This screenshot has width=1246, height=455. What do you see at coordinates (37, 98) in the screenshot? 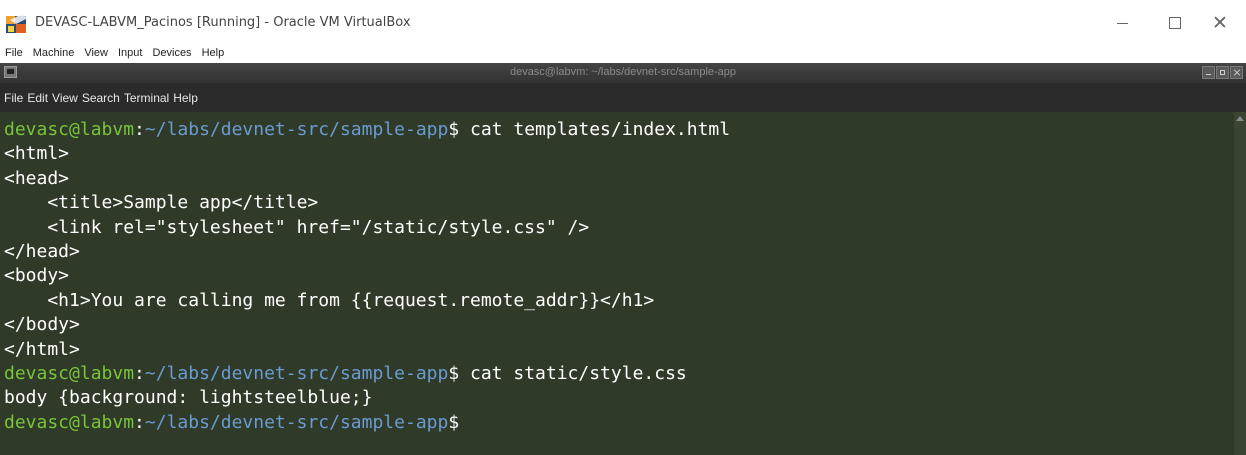
I see `terminal-menu-edit: Edit` at bounding box center [37, 98].